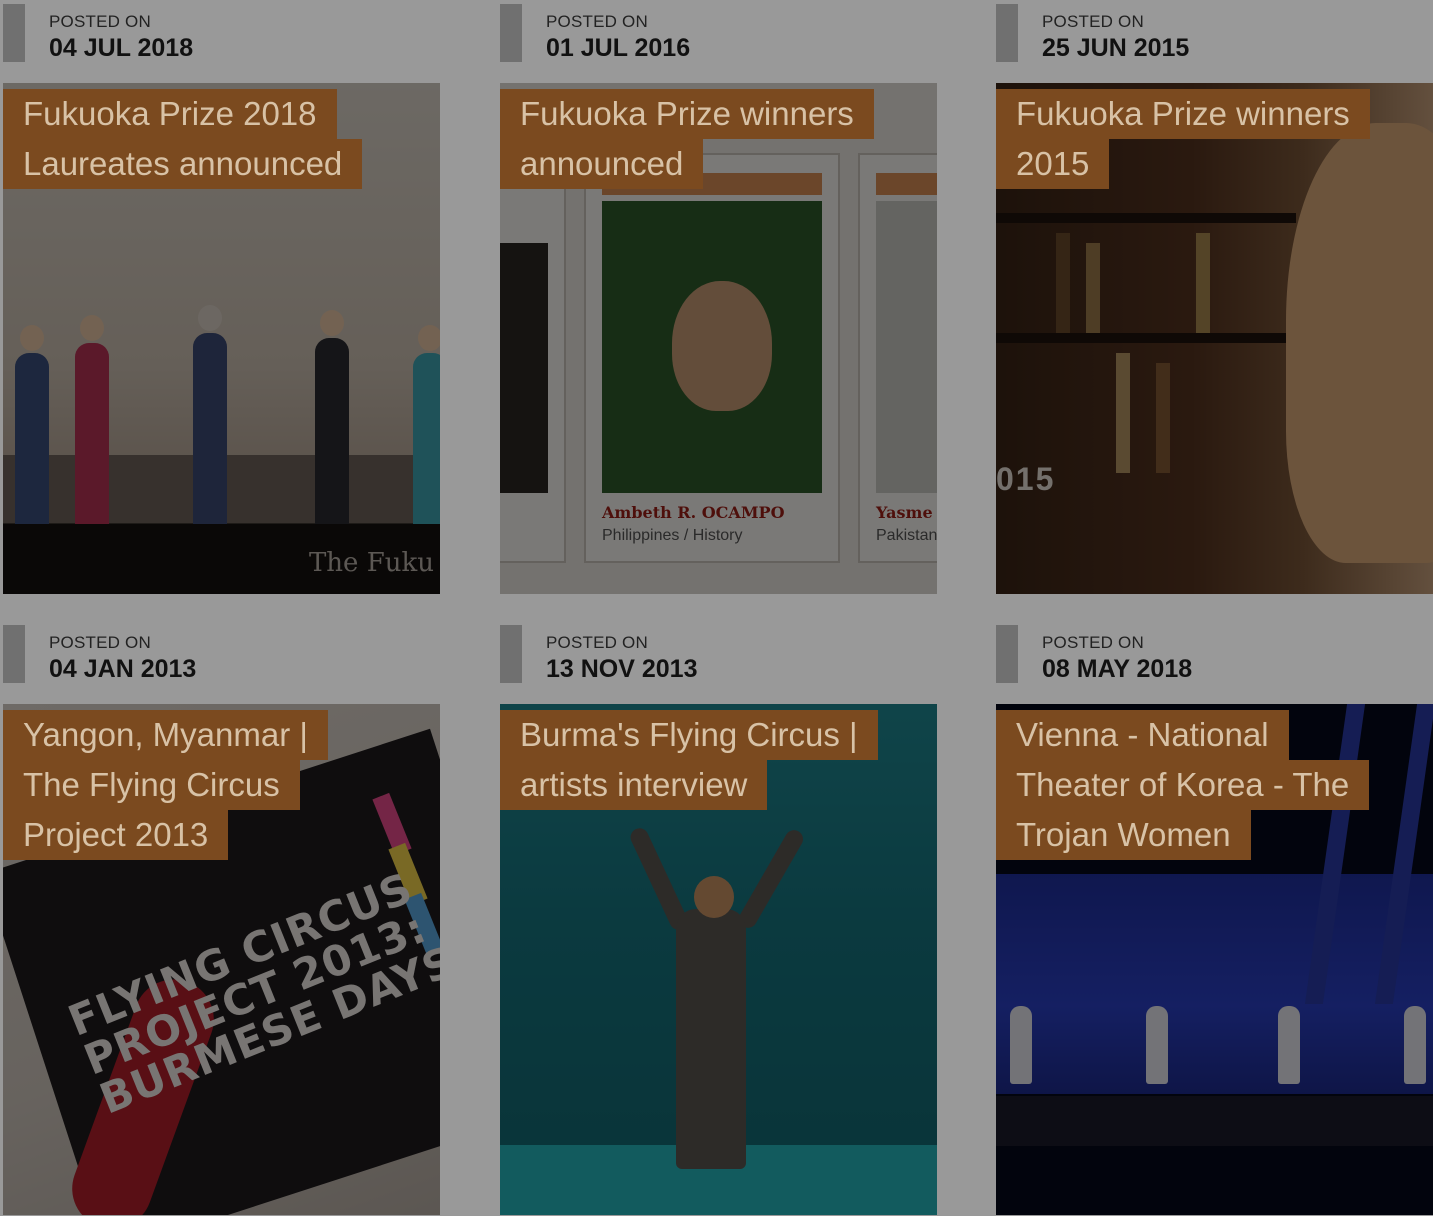  Describe the element at coordinates (183, 164) in the screenshot. I see `post-title-line: Laureates announced` at that location.